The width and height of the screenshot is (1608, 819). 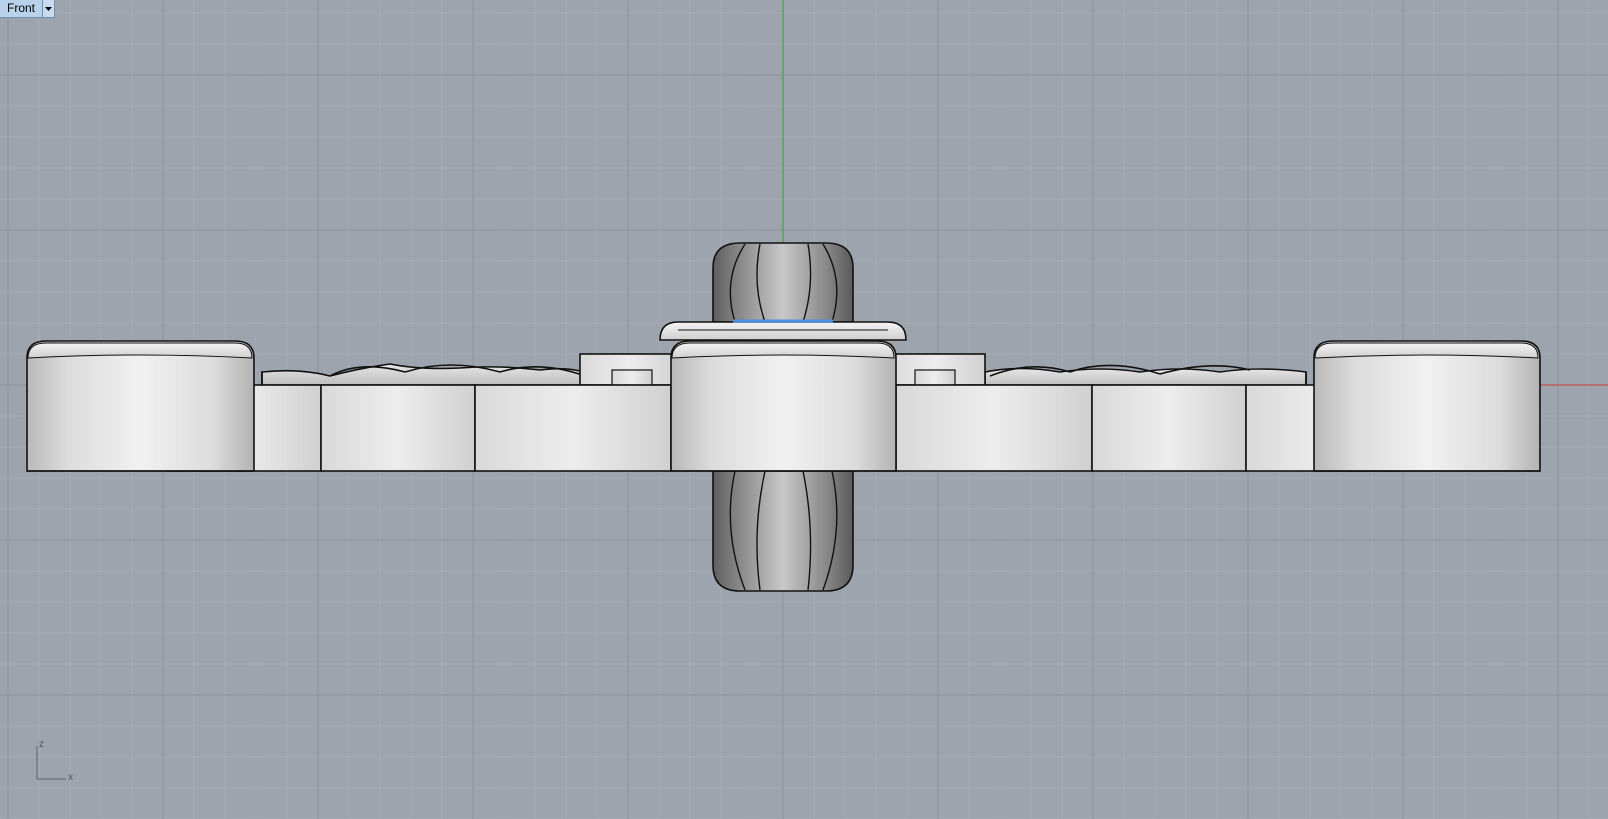 I want to click on wheel-bottom, so click(x=783, y=531).